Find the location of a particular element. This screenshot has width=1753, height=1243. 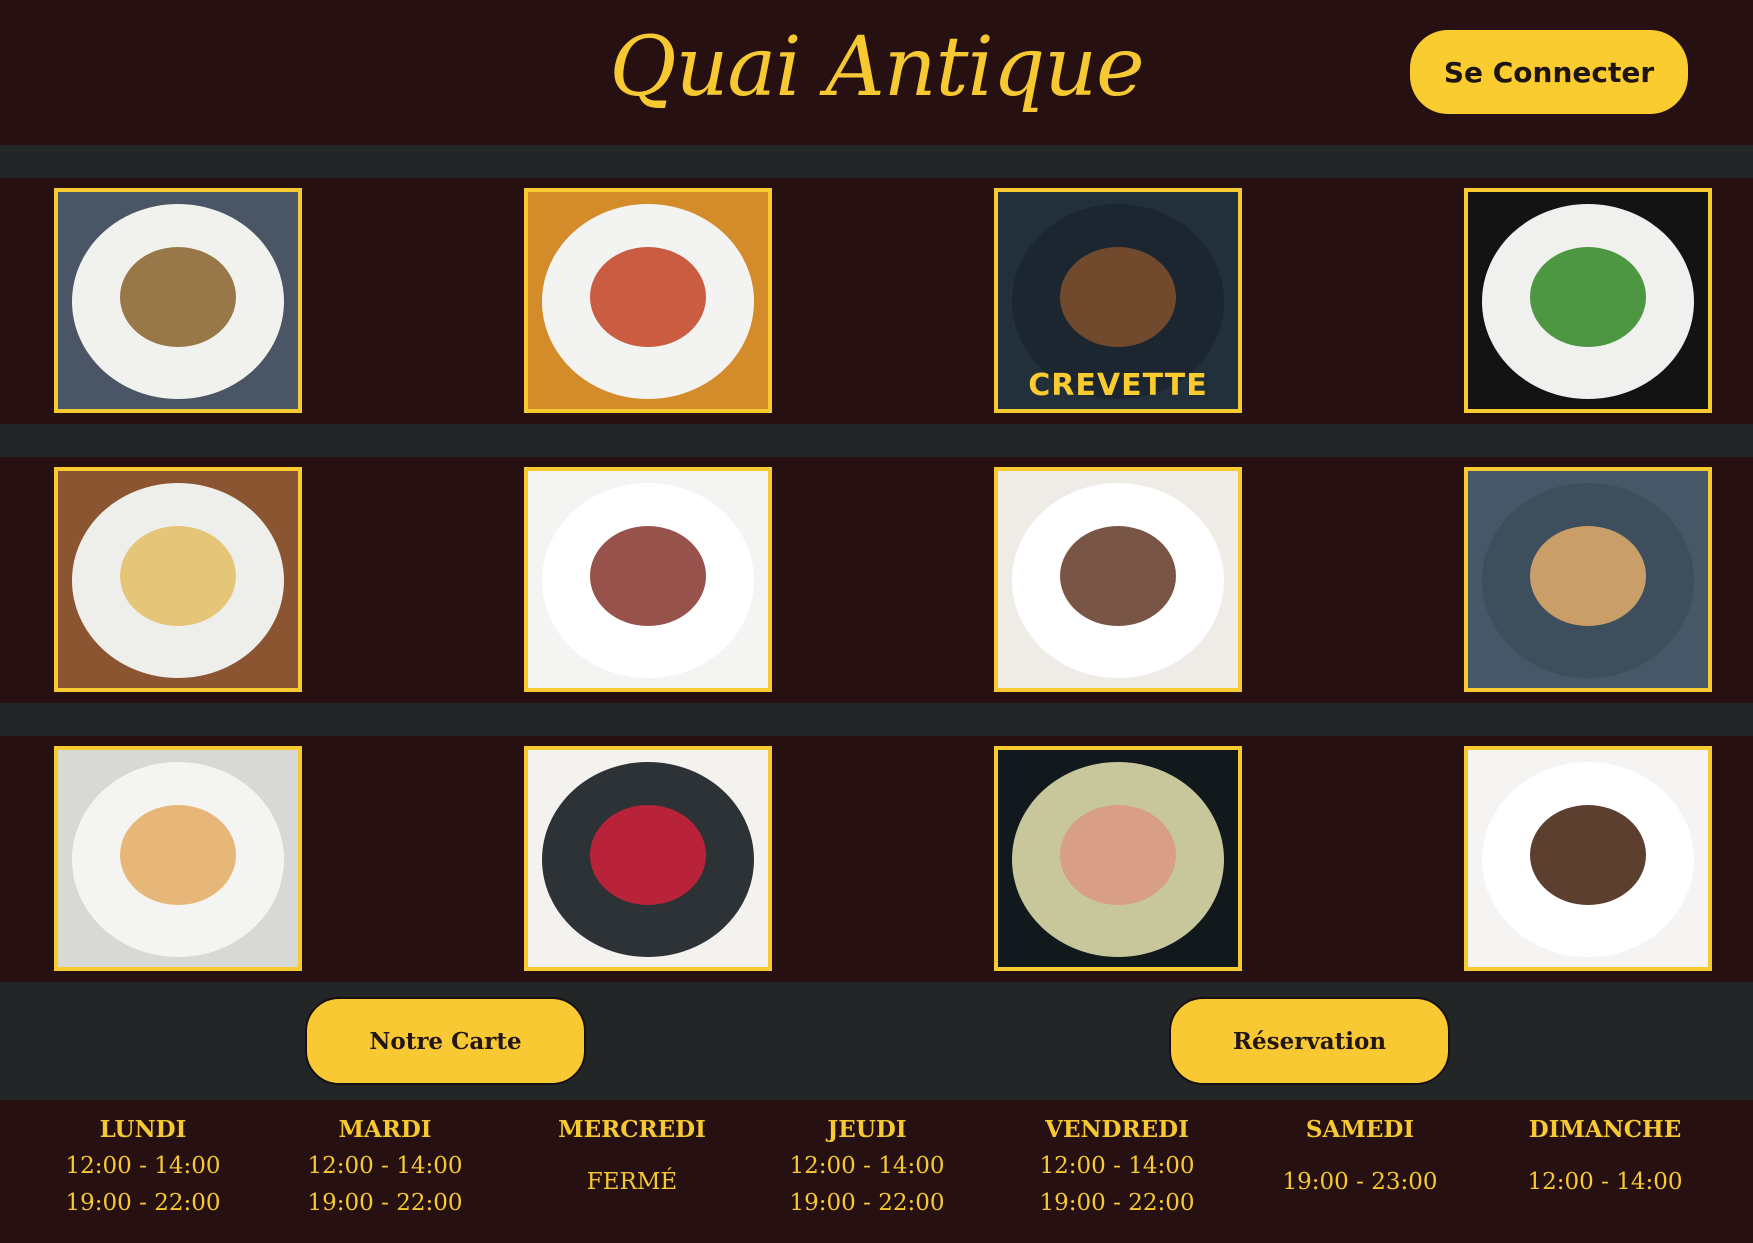

hours-jeudi: JEUDI 12:00 - 14:00 19:00 - 22:00 is located at coordinates (867, 1171).